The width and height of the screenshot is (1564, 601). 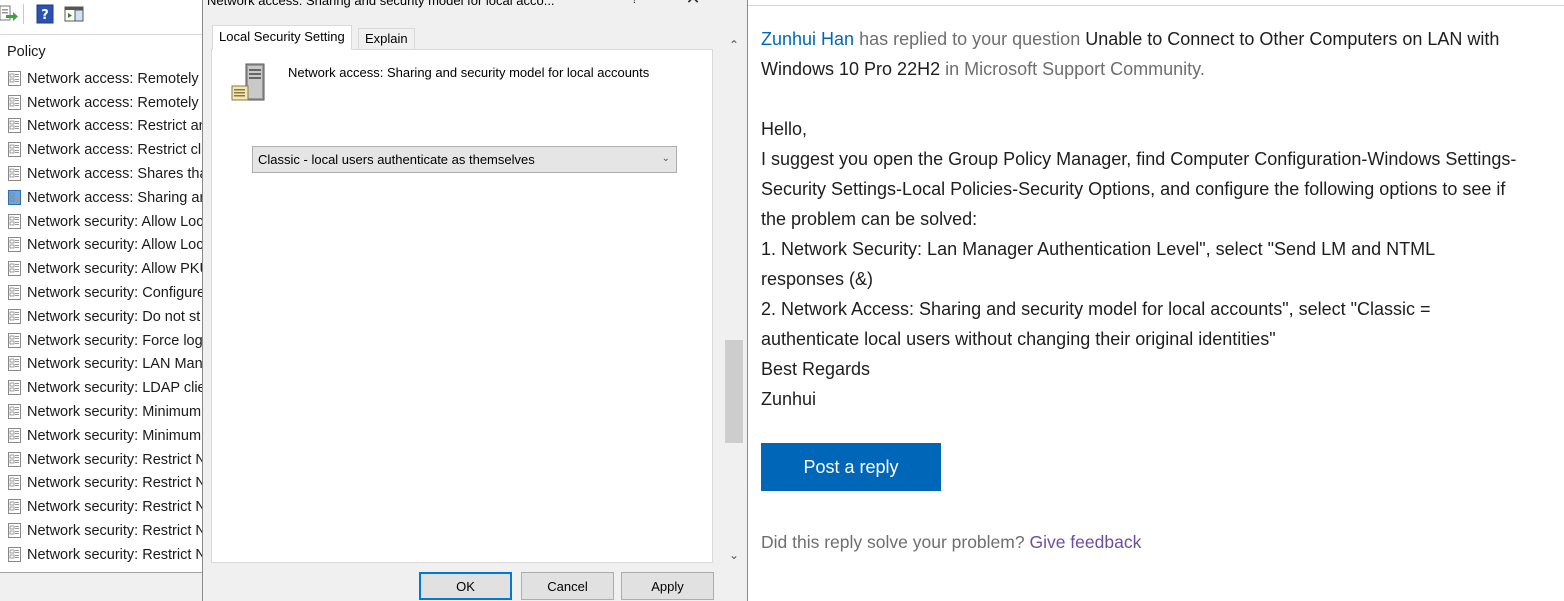 What do you see at coordinates (250, 83) in the screenshot?
I see `server-policy-icon` at bounding box center [250, 83].